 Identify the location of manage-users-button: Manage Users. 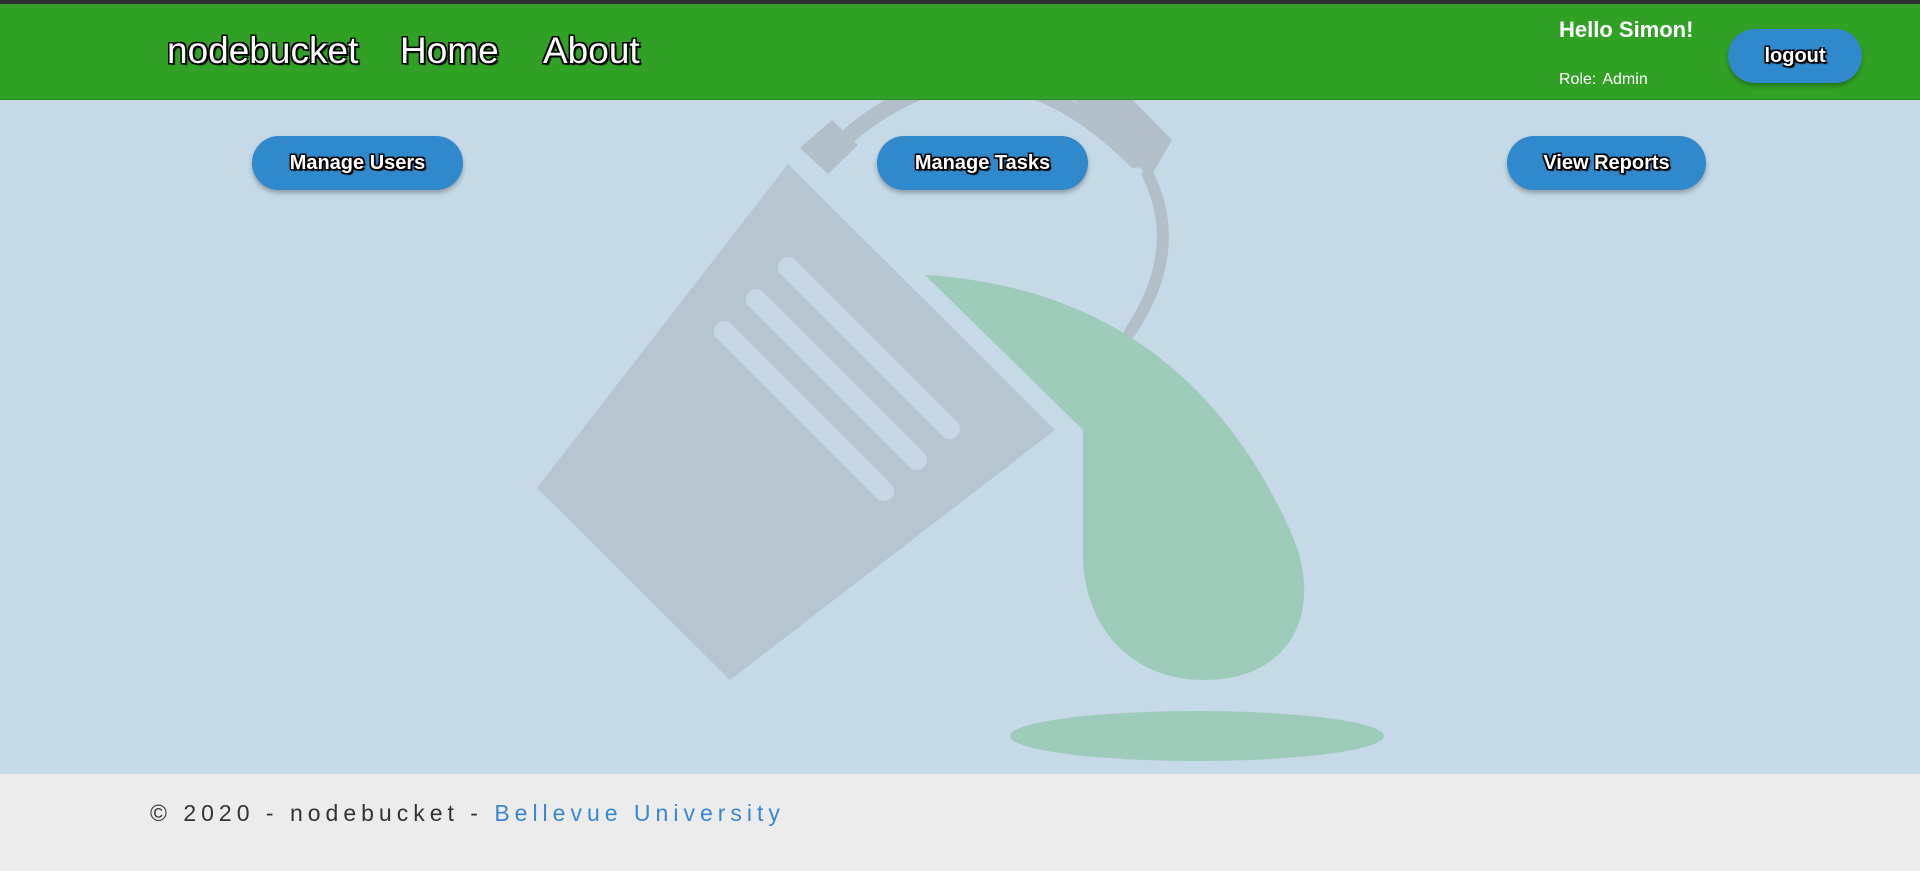
(357, 163).